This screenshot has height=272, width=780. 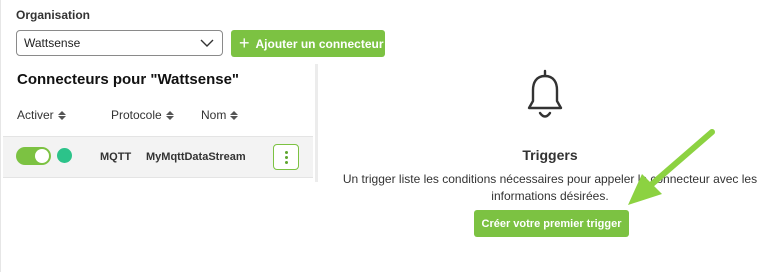 I want to click on name-cell: MyMqttDataStream, so click(x=196, y=157).